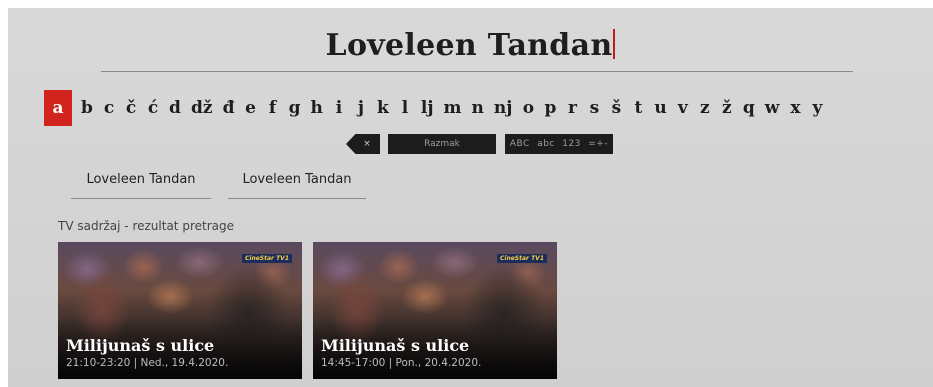 The height and width of the screenshot is (387, 933). What do you see at coordinates (401, 363) in the screenshot?
I see `program-time: 14:45-17:00 | Pon., 20.4.2020.` at bounding box center [401, 363].